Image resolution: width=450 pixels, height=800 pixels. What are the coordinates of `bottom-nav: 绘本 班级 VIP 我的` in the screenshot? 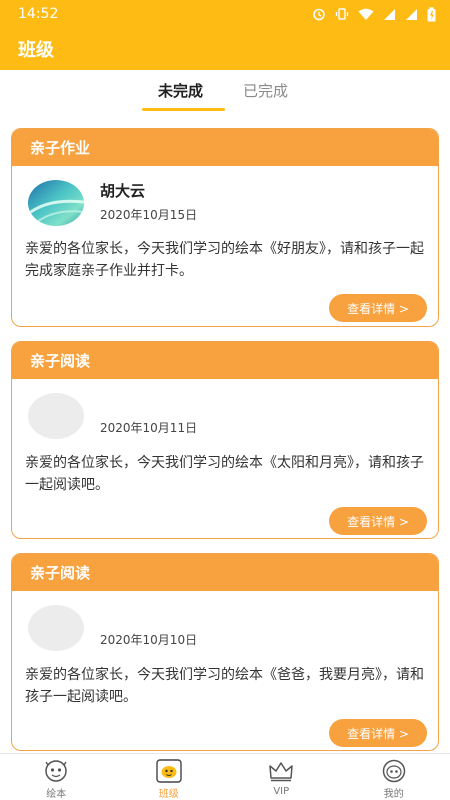 It's located at (225, 776).